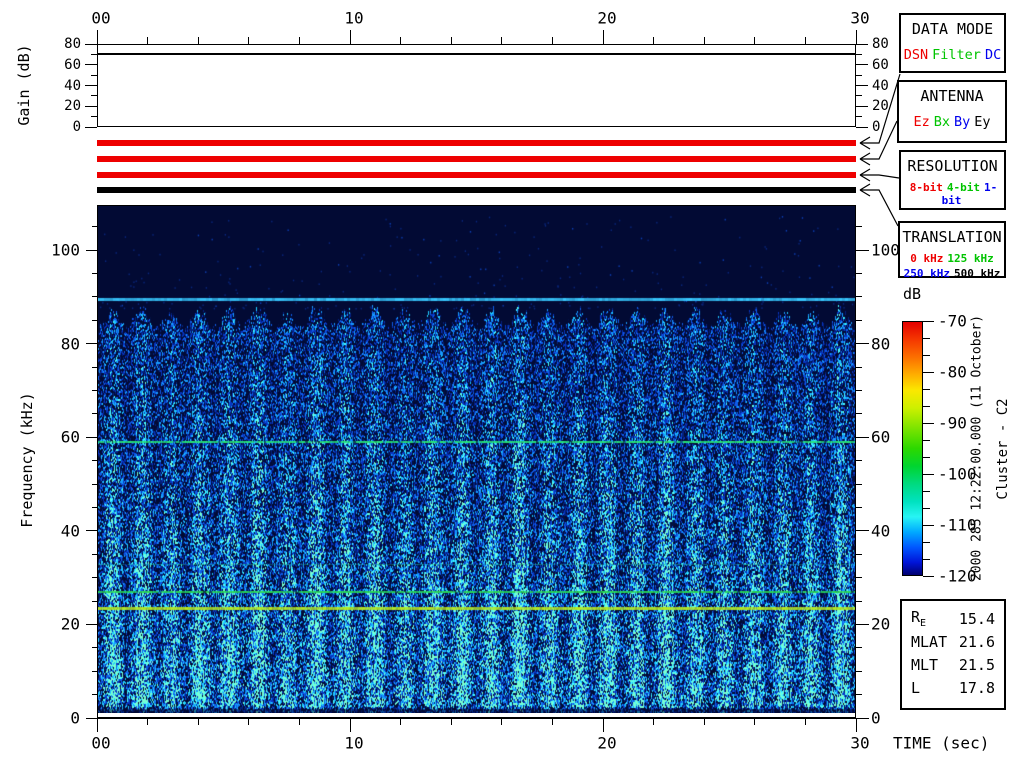 This screenshot has height=768, width=1024. What do you see at coordinates (70, 531) in the screenshot?
I see `freq-tick-label: 40` at bounding box center [70, 531].